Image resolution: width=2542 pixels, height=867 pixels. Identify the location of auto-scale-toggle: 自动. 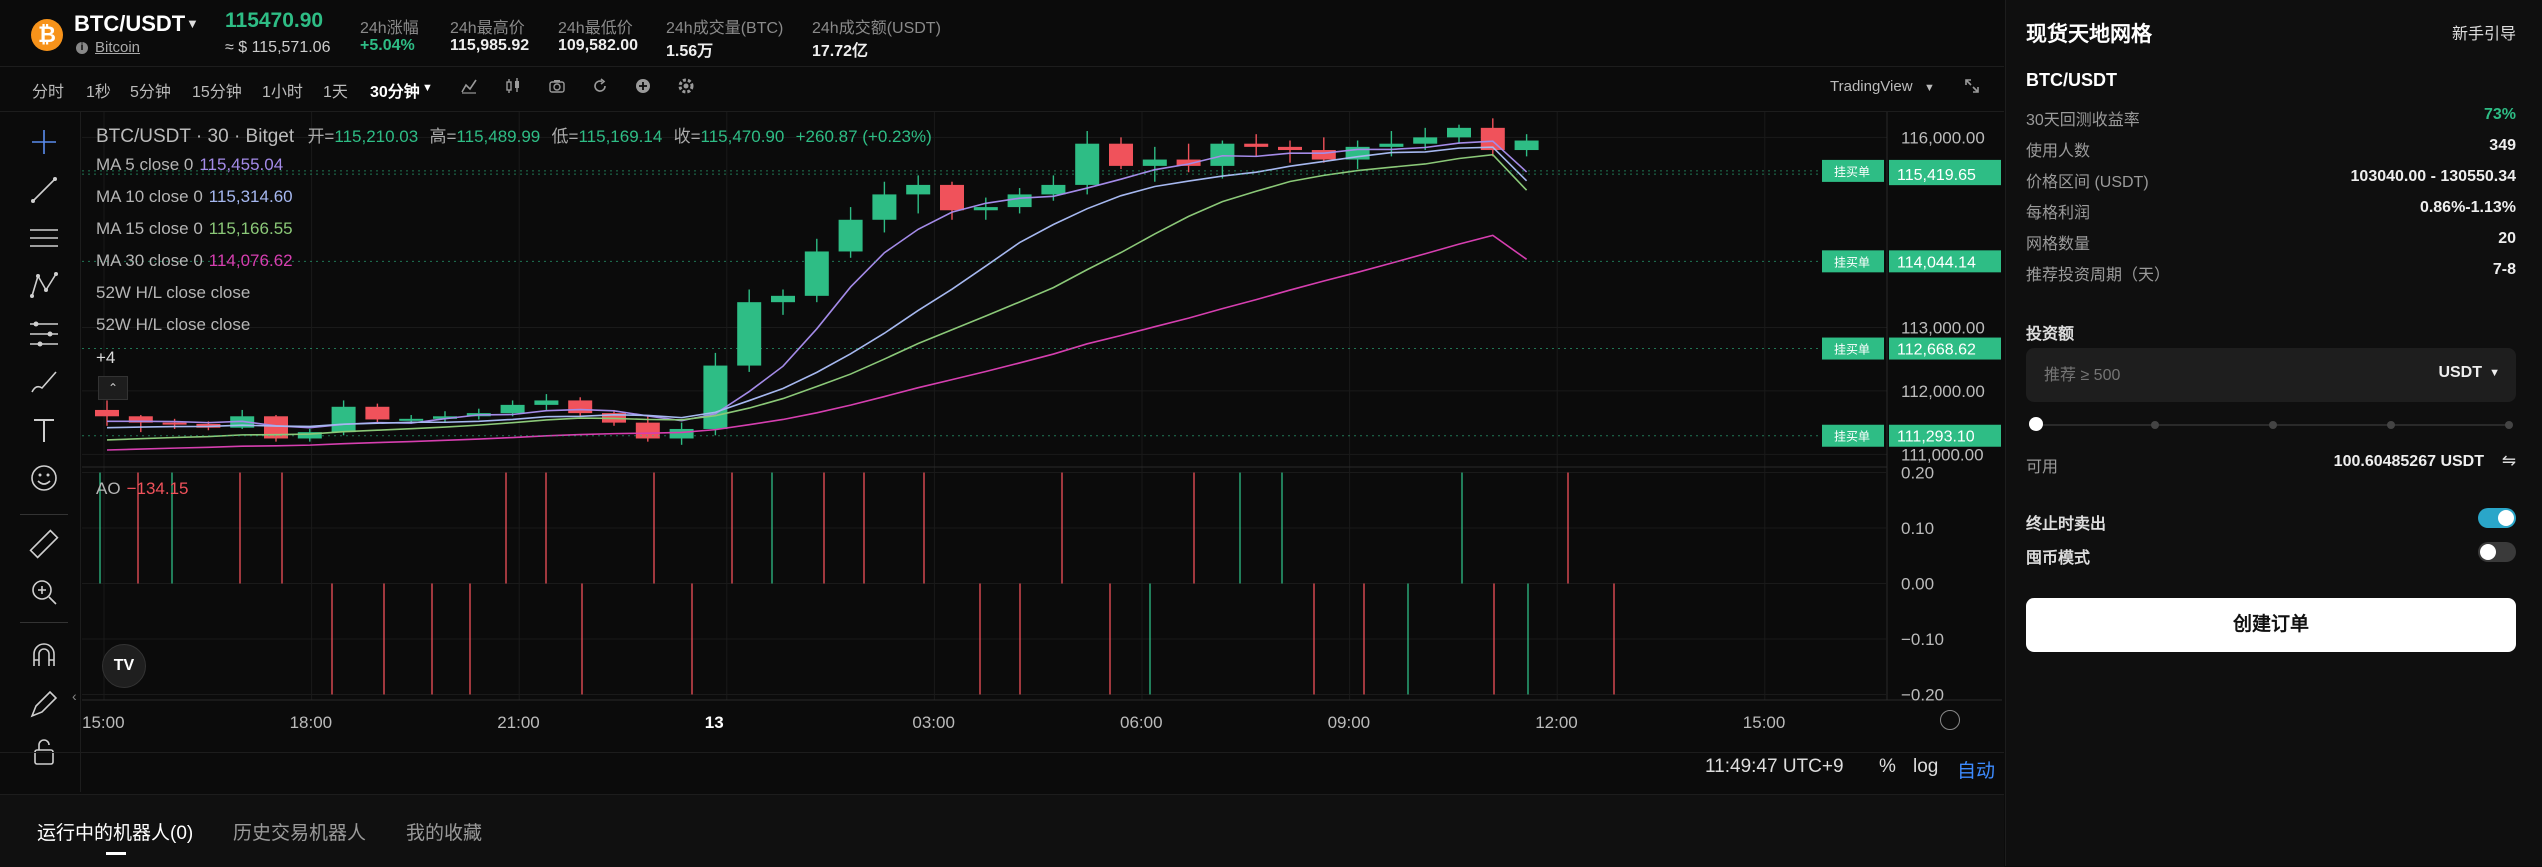
(1976, 769).